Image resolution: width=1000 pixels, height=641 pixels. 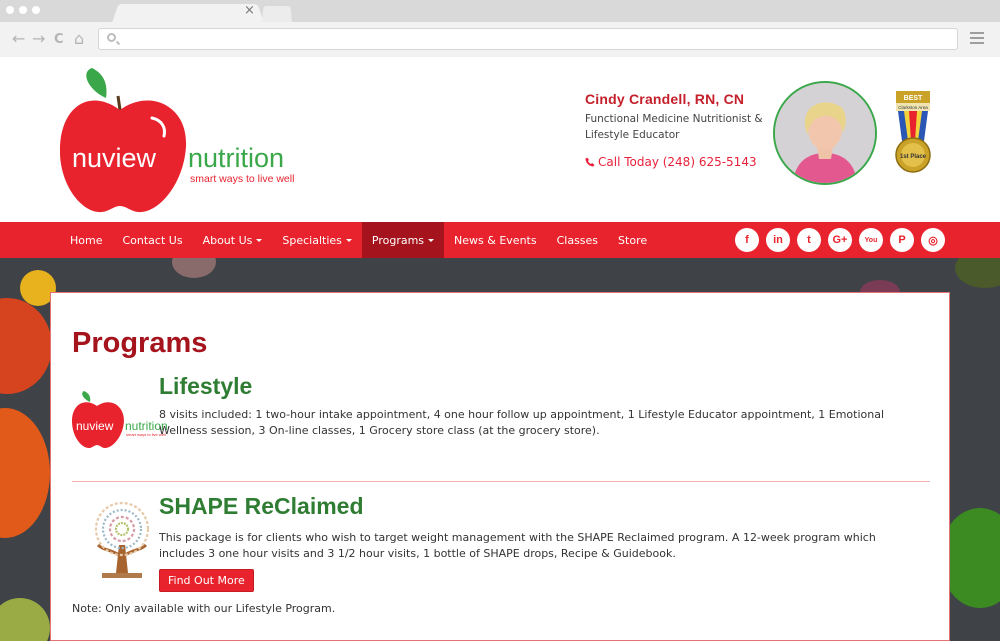 I want to click on program-title-lifestyle: Lifestyle, so click(x=205, y=386).